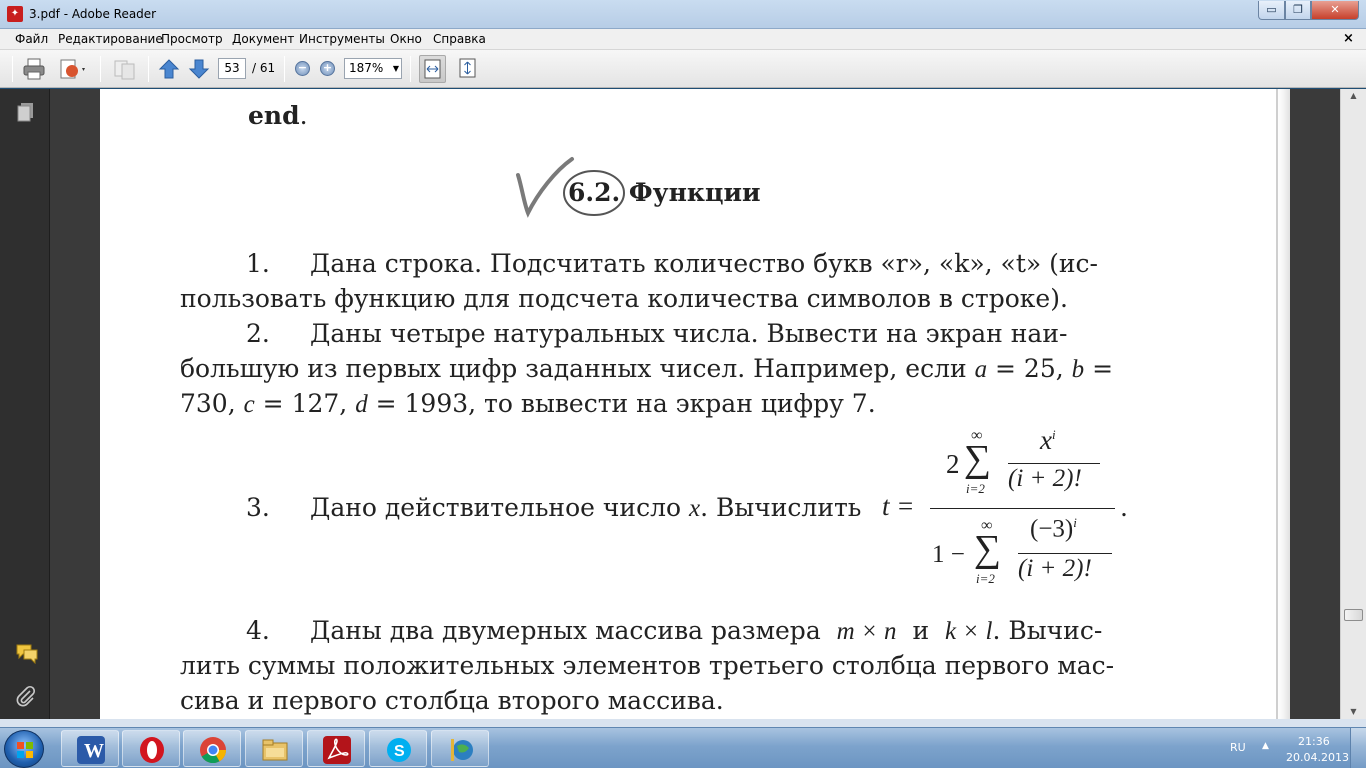 The height and width of the screenshot is (768, 1366). Describe the element at coordinates (1065, 553) in the screenshot. I see `formula-den-inner-bar` at that location.